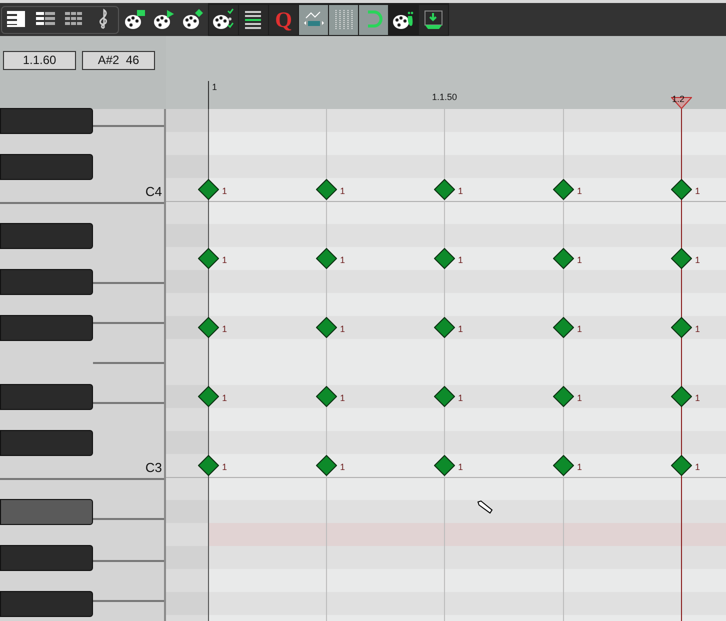 The height and width of the screenshot is (621, 726). Describe the element at coordinates (46, 512) in the screenshot. I see `sharp-key` at that location.